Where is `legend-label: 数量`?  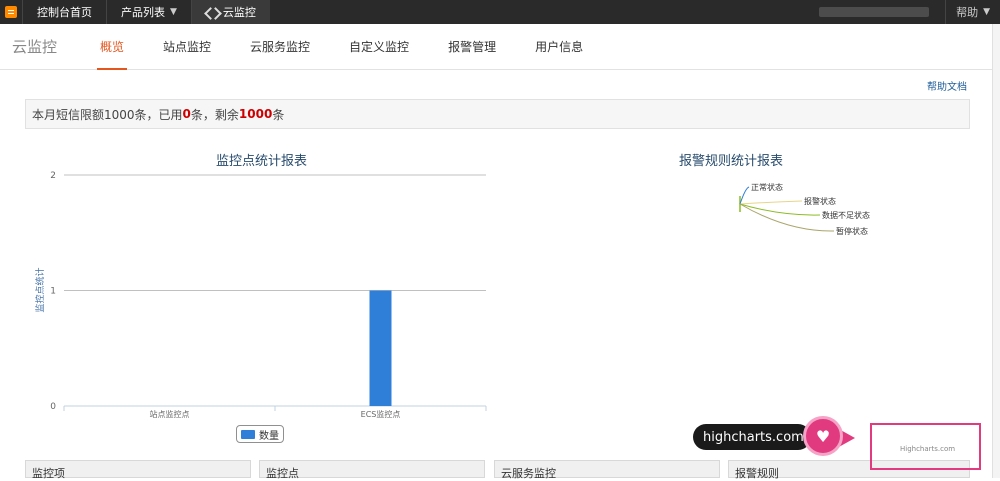
legend-label: 数量 is located at coordinates (269, 436).